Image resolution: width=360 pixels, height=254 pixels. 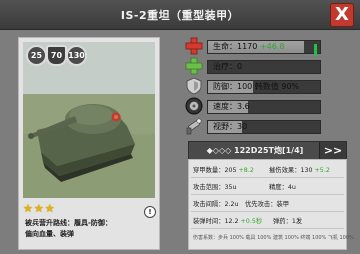 I want to click on weapon-stat: 攻击间隔：2.2u, so click(x=216, y=204).